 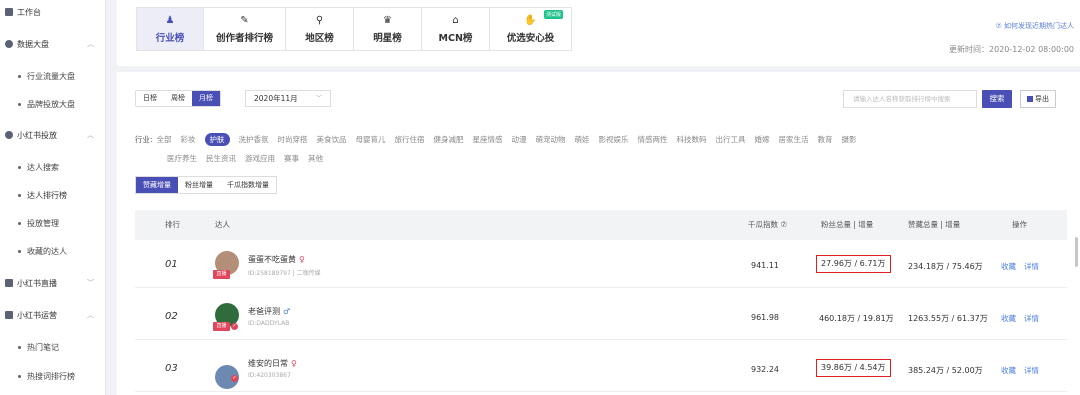 I want to click on crown-icon: ♛, so click(x=387, y=20).